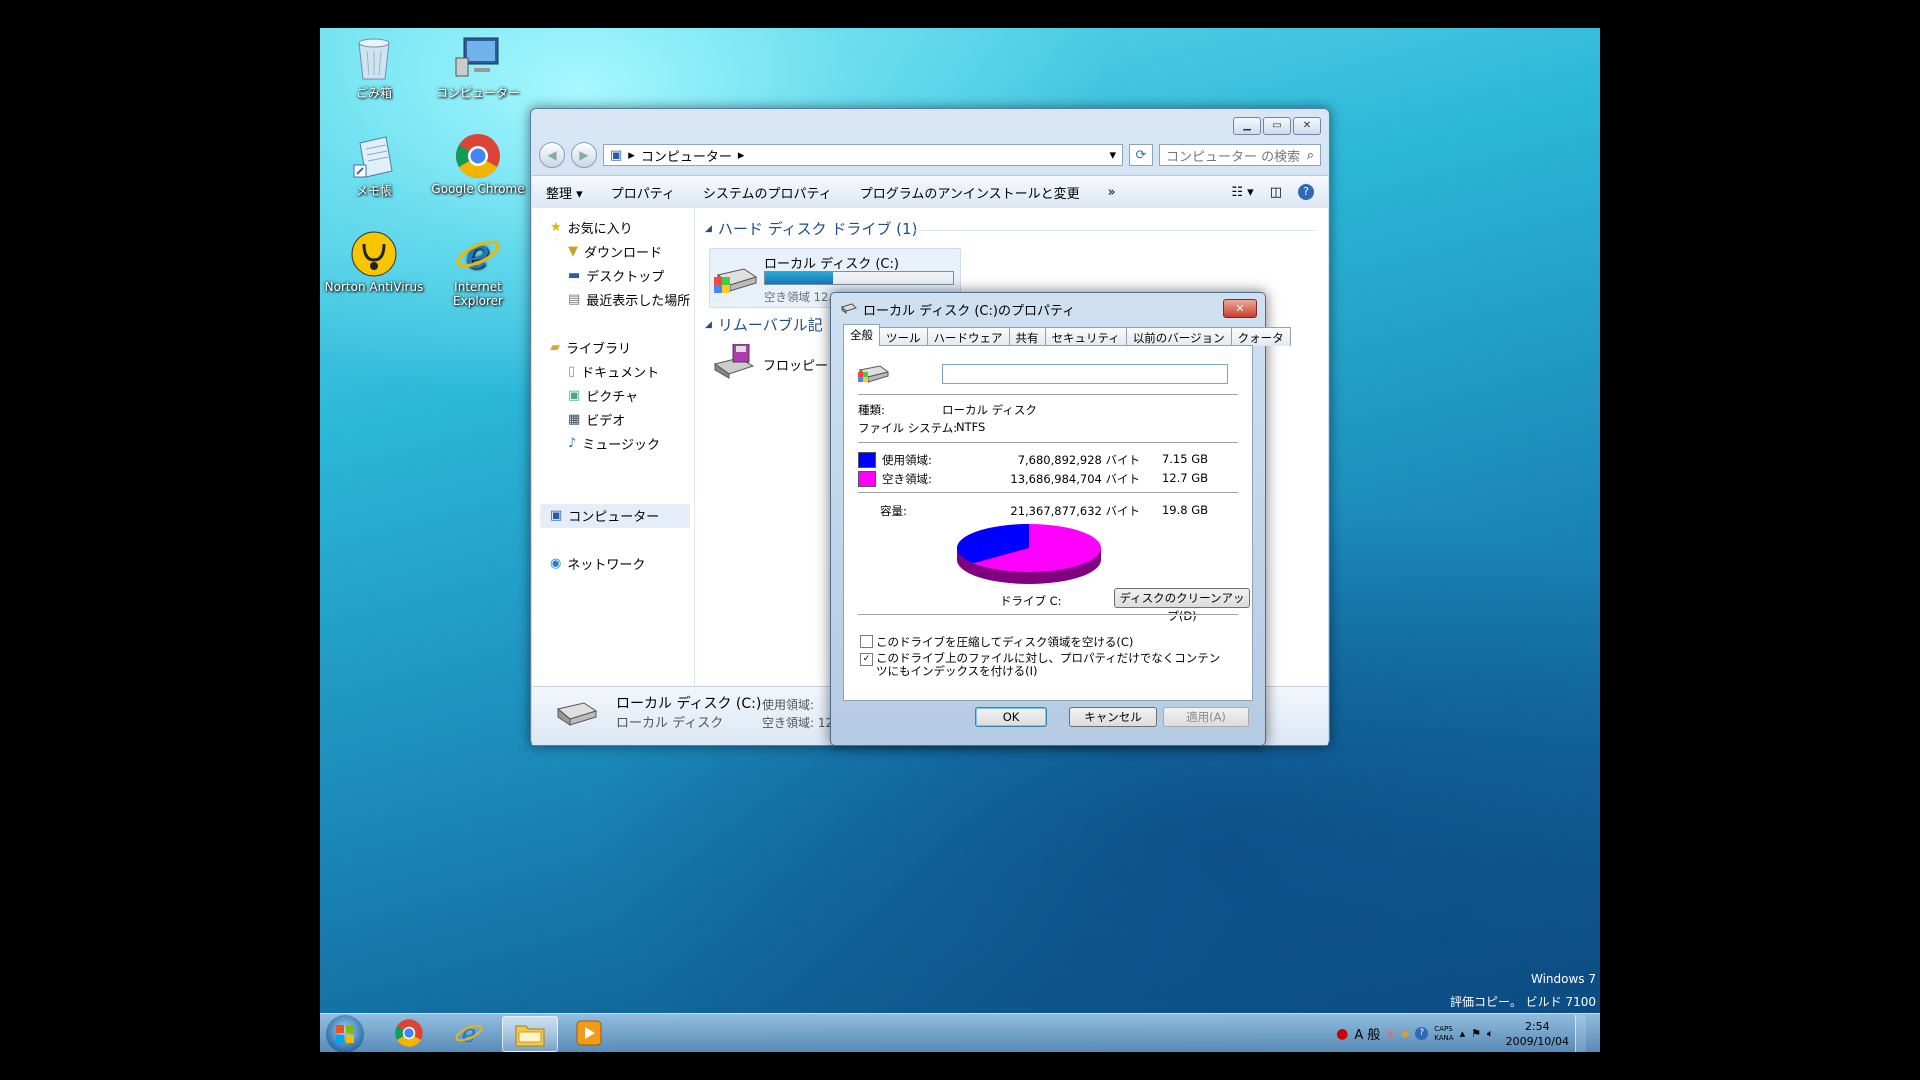 The height and width of the screenshot is (1080, 1920). What do you see at coordinates (597, 563) in the screenshot?
I see `nav-network: ◉ ネットワーク` at bounding box center [597, 563].